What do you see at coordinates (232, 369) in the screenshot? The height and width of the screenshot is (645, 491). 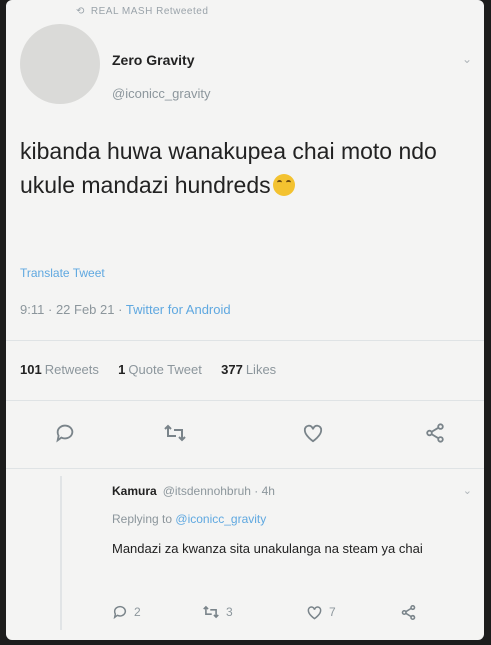 I see `likes-count: 377` at bounding box center [232, 369].